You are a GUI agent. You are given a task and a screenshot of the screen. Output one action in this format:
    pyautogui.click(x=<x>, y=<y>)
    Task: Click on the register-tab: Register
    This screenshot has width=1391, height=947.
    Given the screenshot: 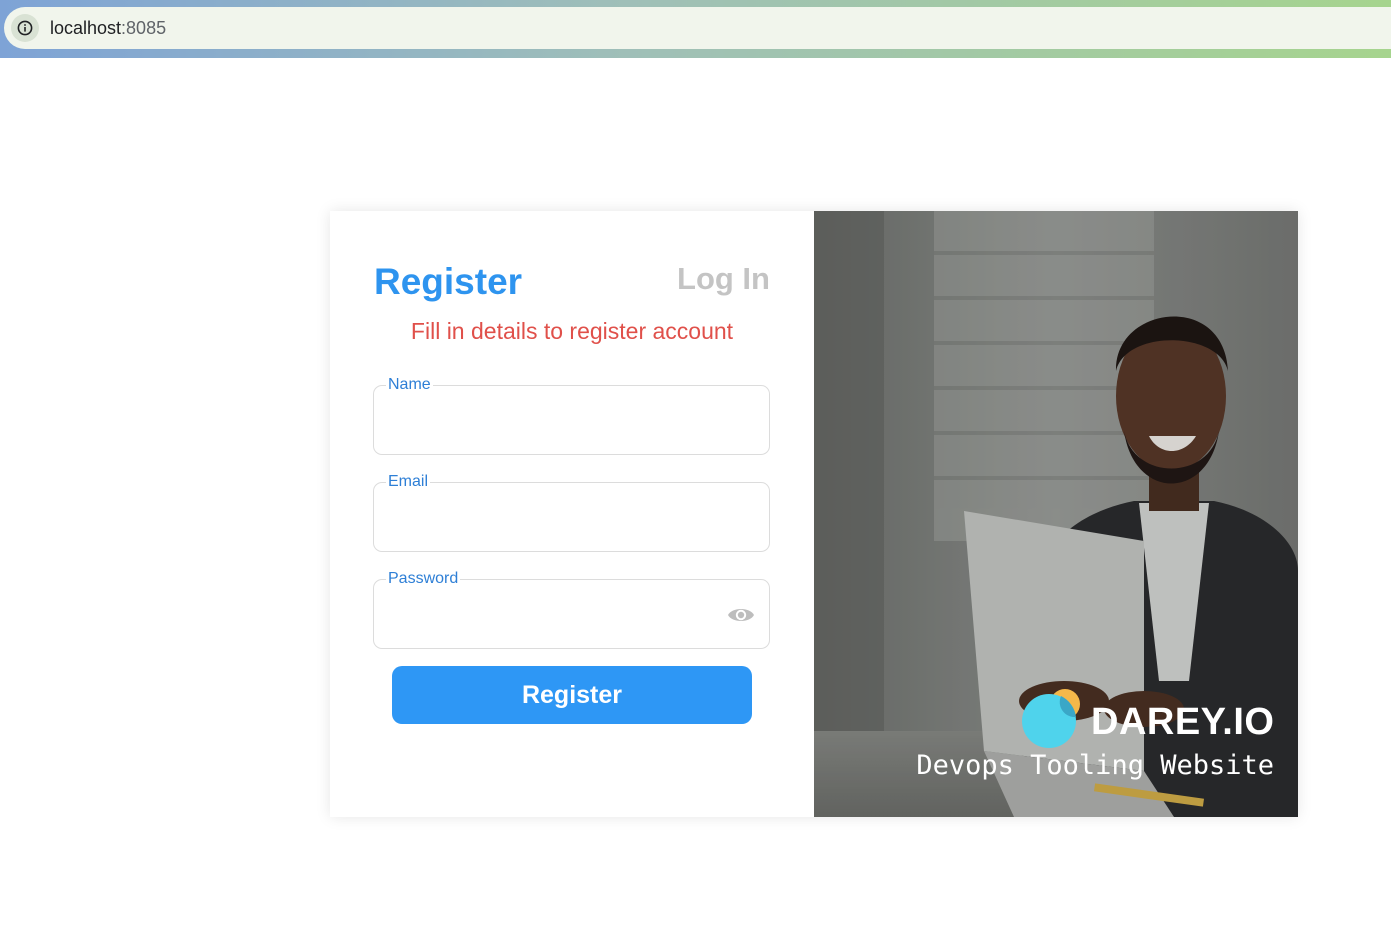 What is the action you would take?
    pyautogui.click(x=448, y=282)
    